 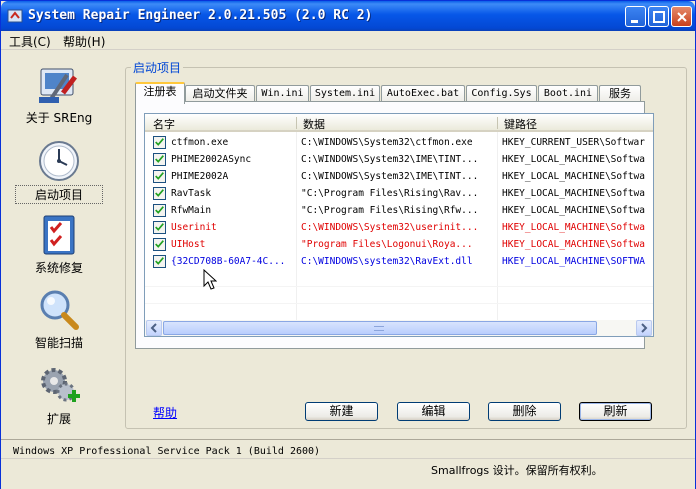 What do you see at coordinates (194, 227) in the screenshot?
I see `row-name: Userinit` at bounding box center [194, 227].